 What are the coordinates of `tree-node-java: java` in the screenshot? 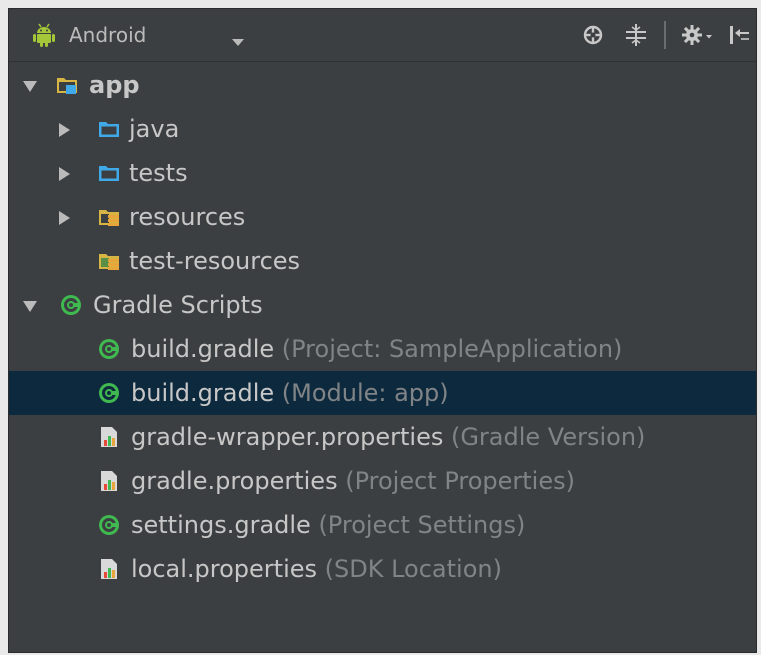 It's located at (382, 129).